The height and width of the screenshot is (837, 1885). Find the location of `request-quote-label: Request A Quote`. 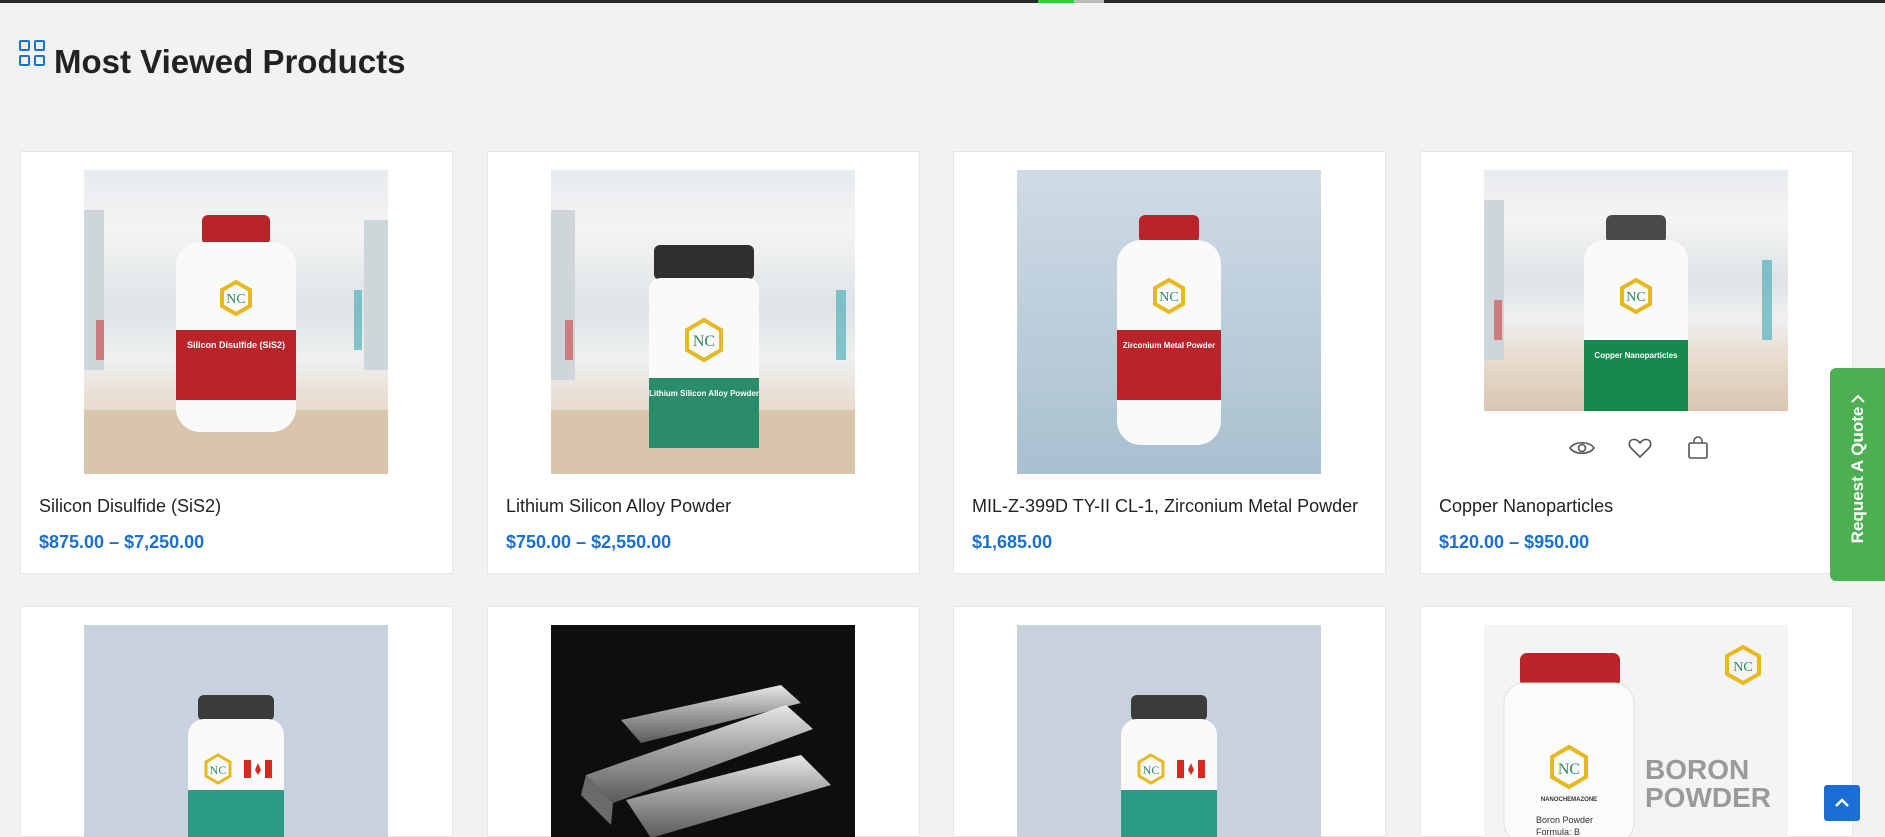

request-quote-label: Request A Quote is located at coordinates (1857, 474).